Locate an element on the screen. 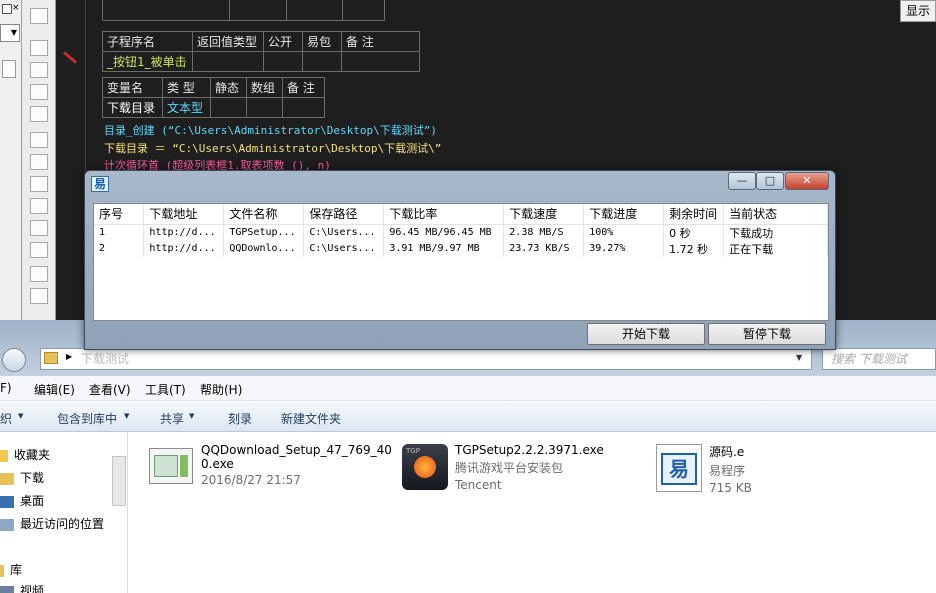 The width and height of the screenshot is (936, 593). file-icon-qqdownload is located at coordinates (171, 466).